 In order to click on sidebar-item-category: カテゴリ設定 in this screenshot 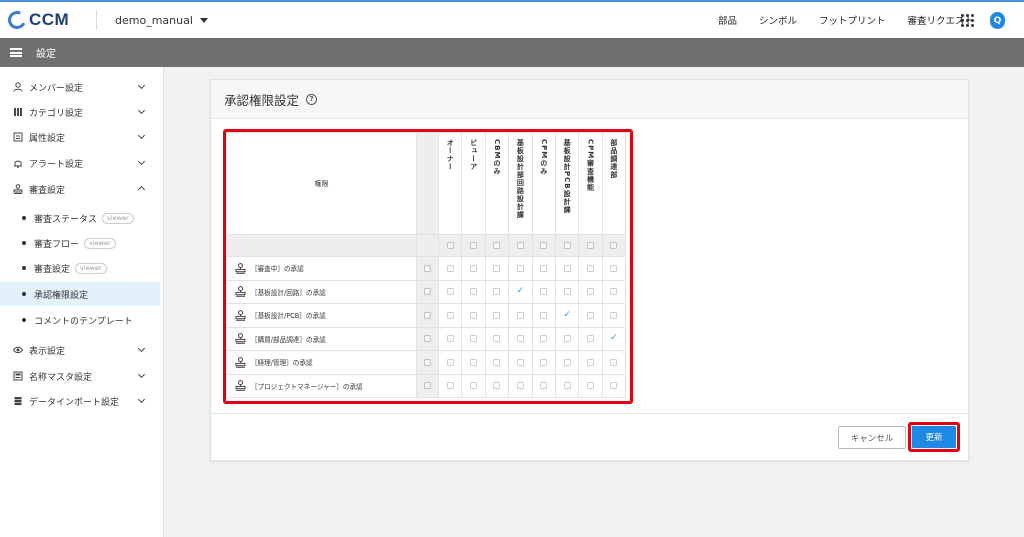, I will do `click(80, 112)`.